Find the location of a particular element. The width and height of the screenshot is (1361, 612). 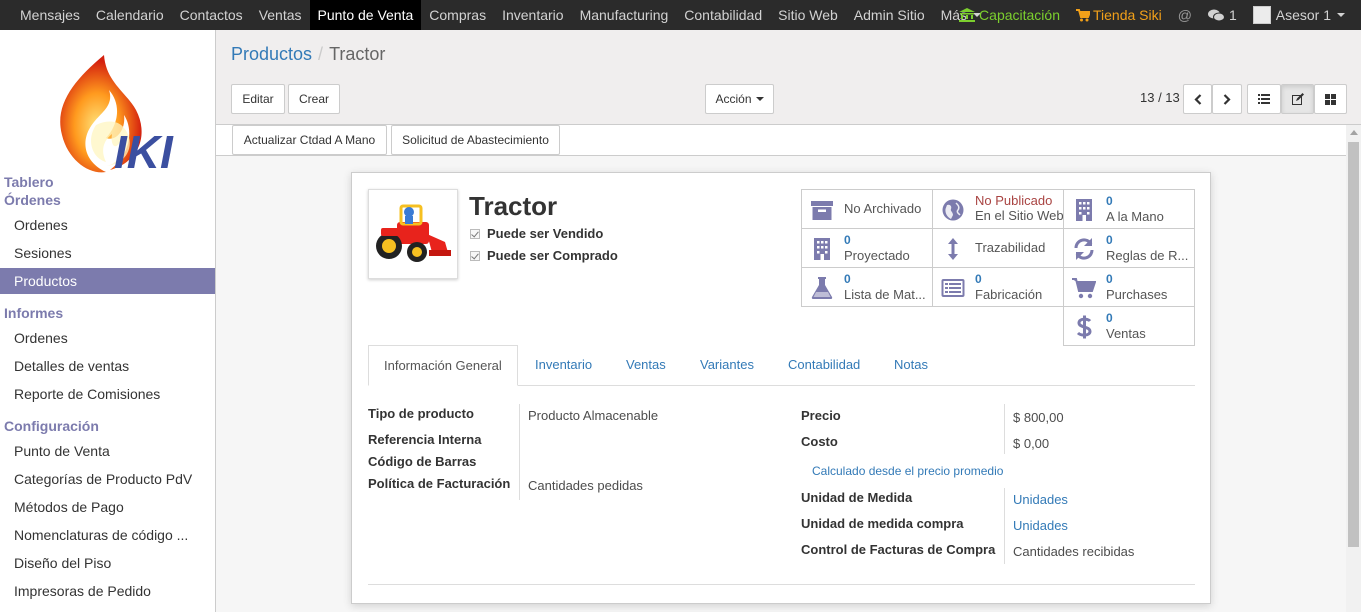

tienda-link: Tienda Siki is located at coordinates (1119, 15).